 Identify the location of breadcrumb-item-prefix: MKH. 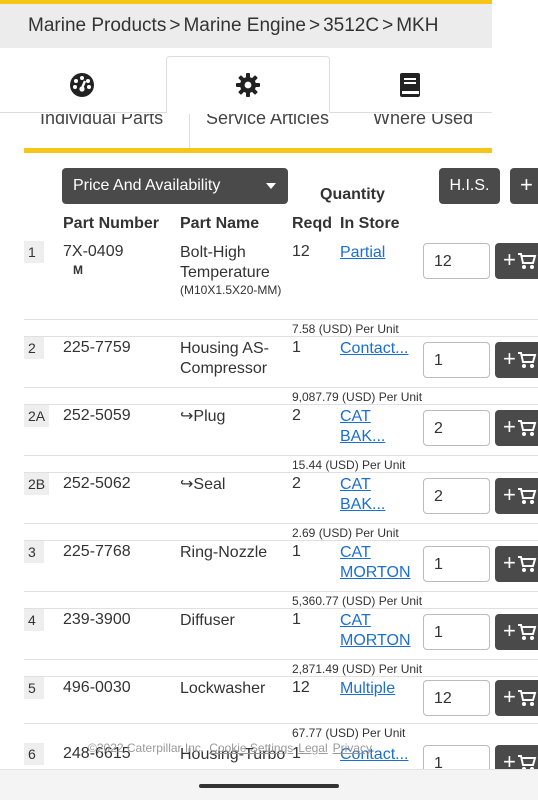
(417, 25).